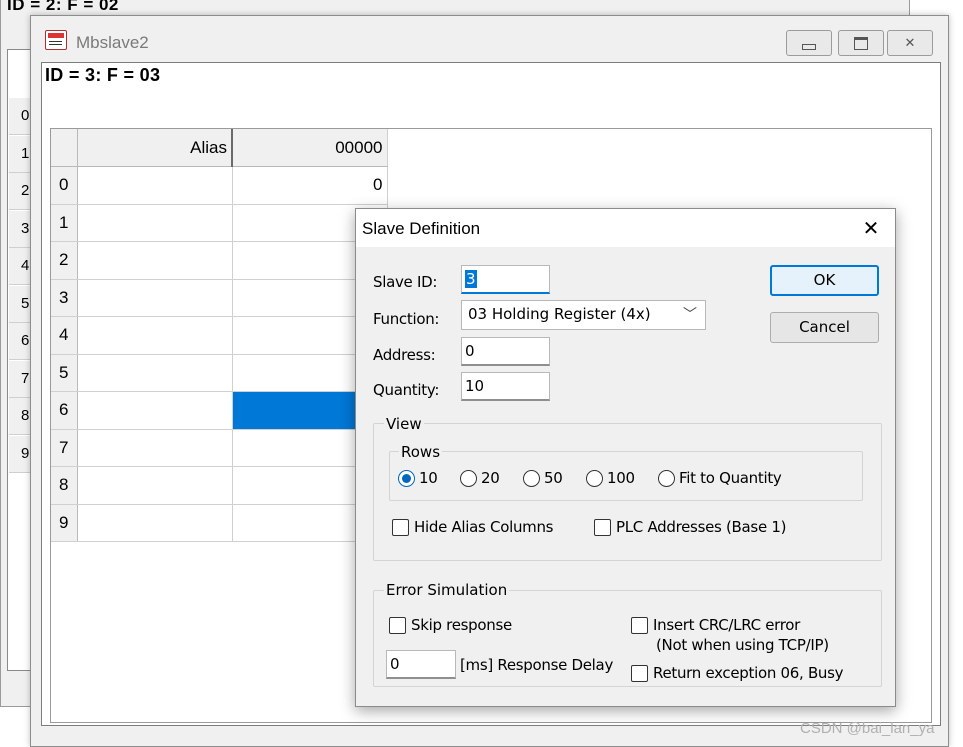 This screenshot has width=963, height=747. I want to click on rows-option-label: Fit to Quantity, so click(730, 478).